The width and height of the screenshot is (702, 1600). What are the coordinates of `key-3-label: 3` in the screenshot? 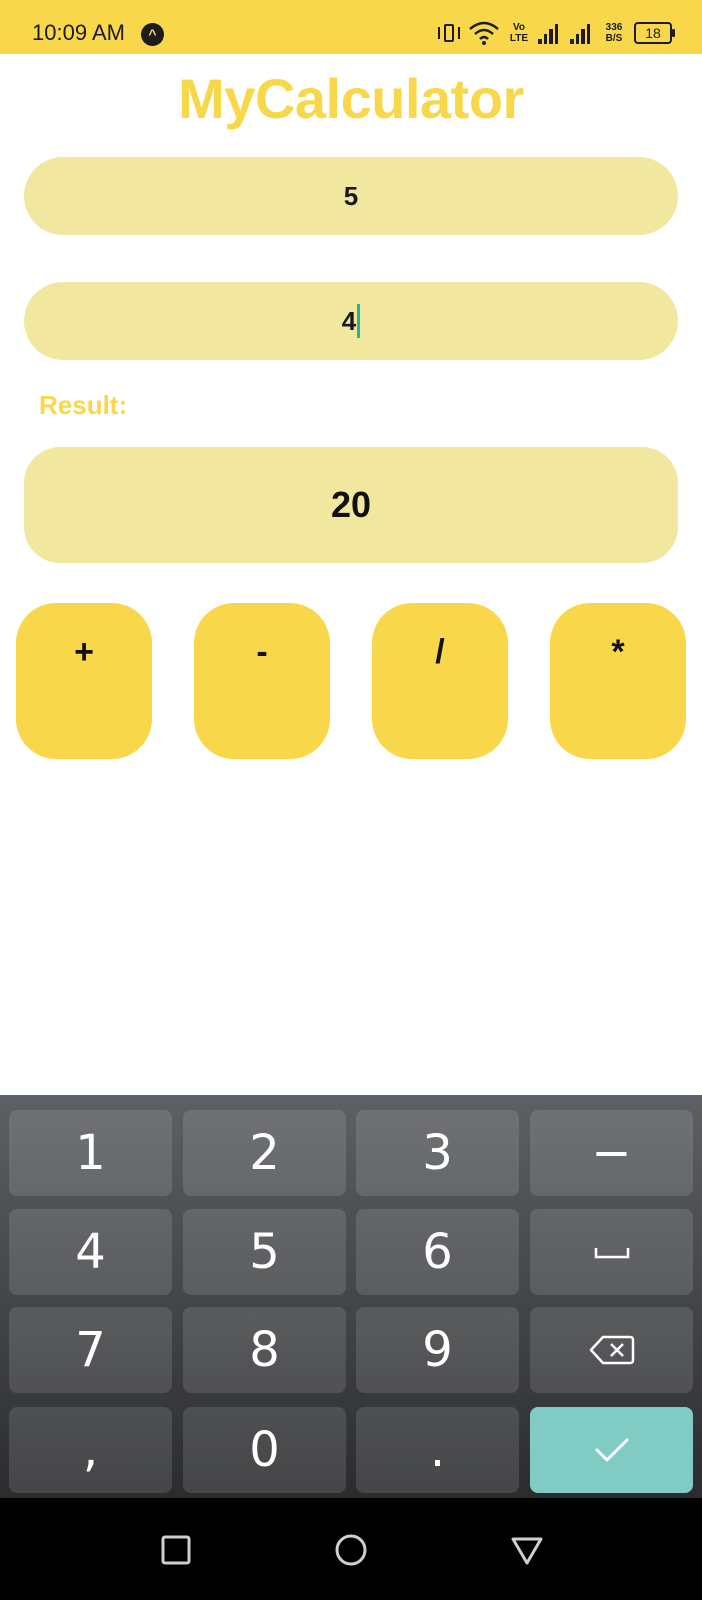 It's located at (437, 1153).